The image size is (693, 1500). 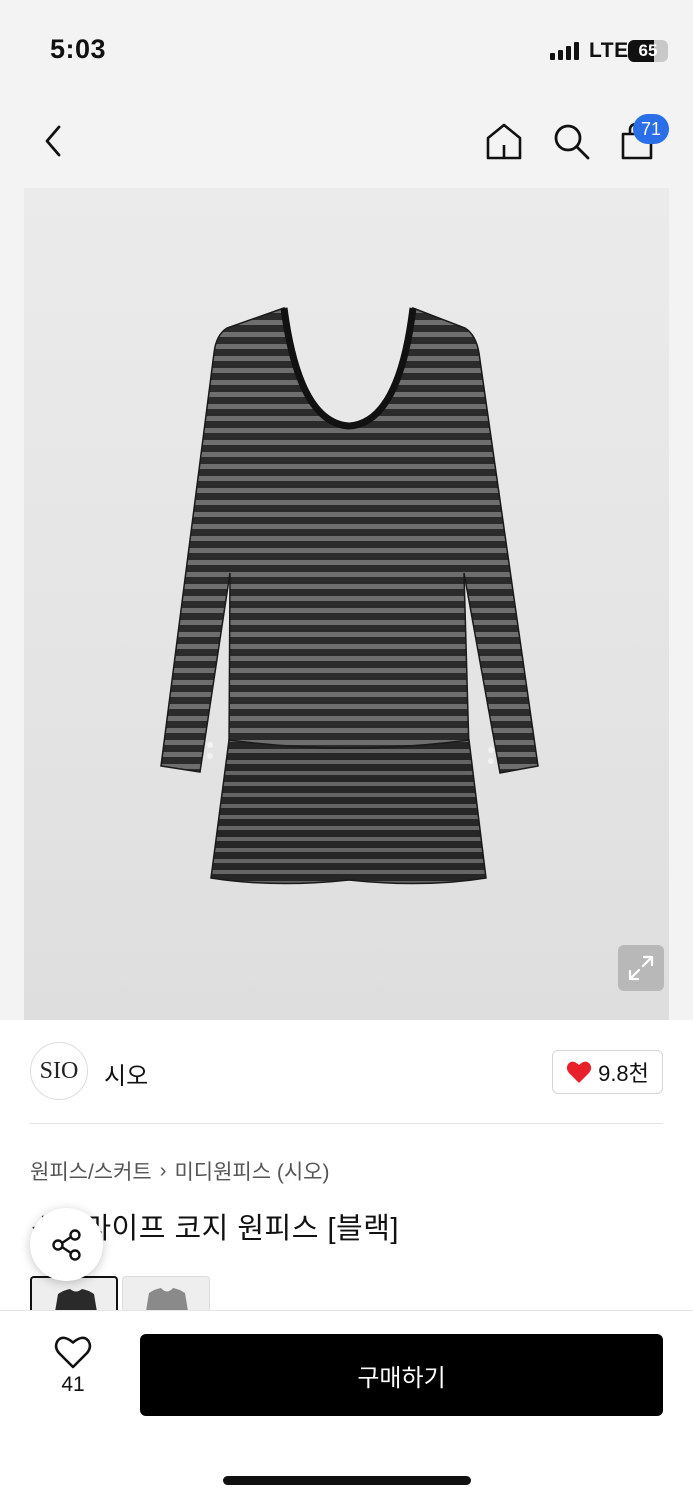 I want to click on network-label: LTE, so click(x=609, y=50).